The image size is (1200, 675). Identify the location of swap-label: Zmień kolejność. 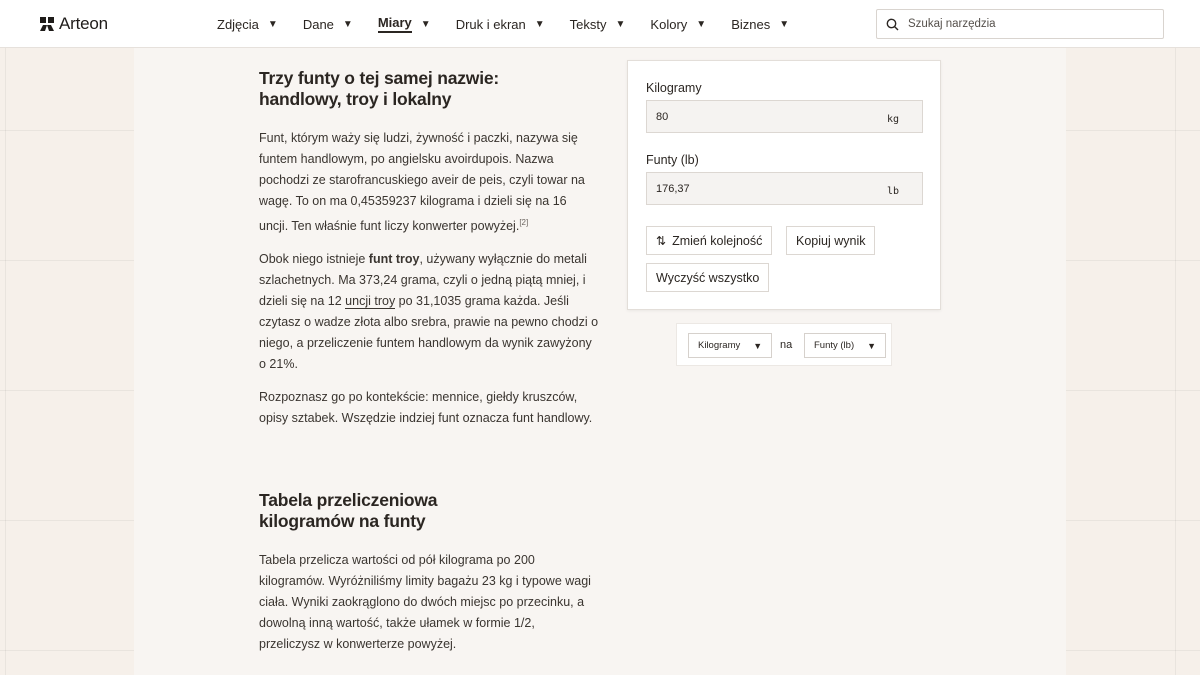
(717, 240).